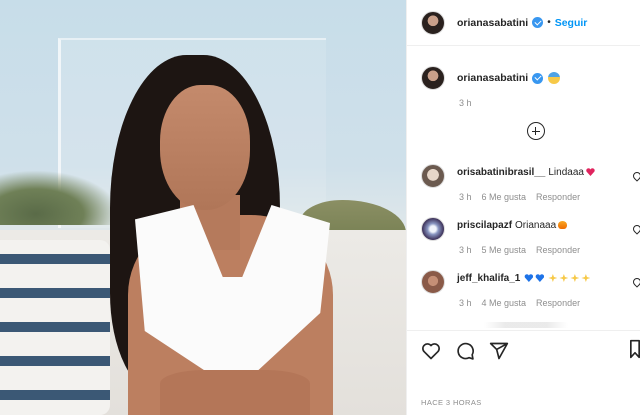 The height and width of the screenshot is (415, 640). Describe the element at coordinates (504, 197) in the screenshot. I see `comment-likes: 6 Me gusta` at that location.